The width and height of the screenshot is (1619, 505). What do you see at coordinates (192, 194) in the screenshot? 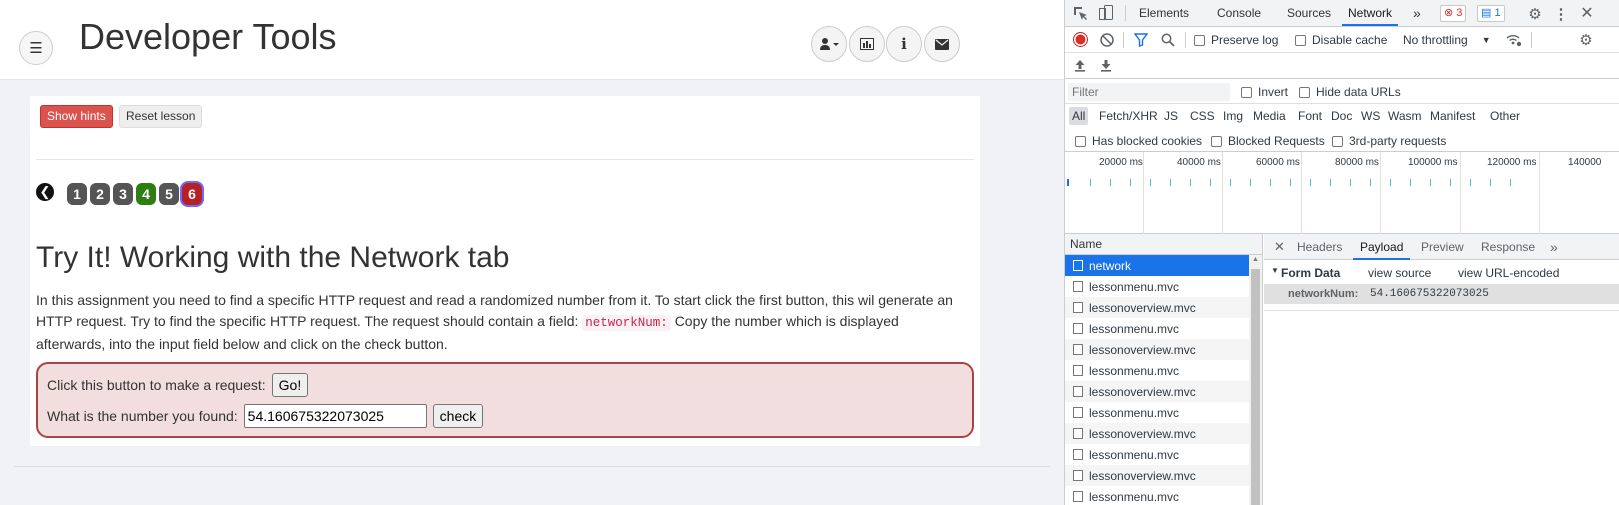
I see `page-link-6: 6` at bounding box center [192, 194].